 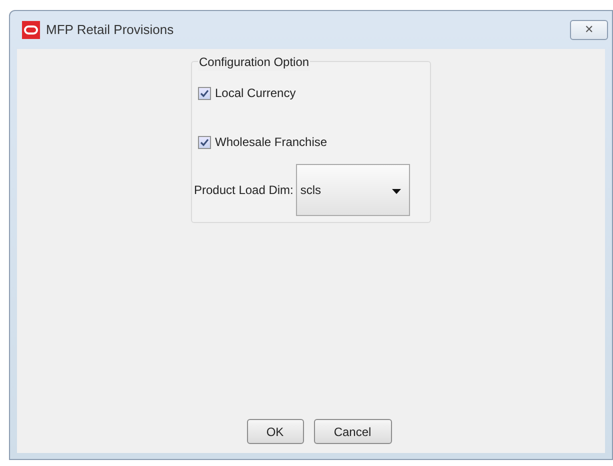 I want to click on dialog-button: Cancel, so click(x=353, y=431).